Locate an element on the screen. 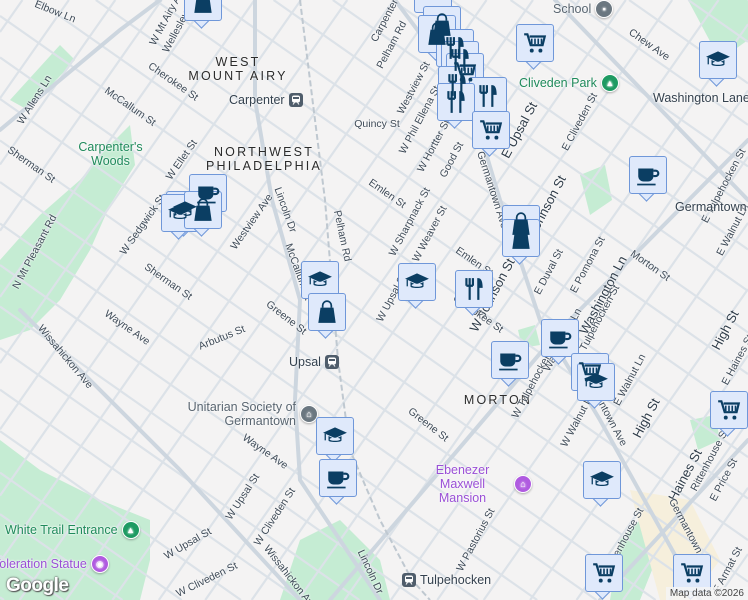 This screenshot has width=748, height=600. poi-label: Upsal is located at coordinates (305, 362).